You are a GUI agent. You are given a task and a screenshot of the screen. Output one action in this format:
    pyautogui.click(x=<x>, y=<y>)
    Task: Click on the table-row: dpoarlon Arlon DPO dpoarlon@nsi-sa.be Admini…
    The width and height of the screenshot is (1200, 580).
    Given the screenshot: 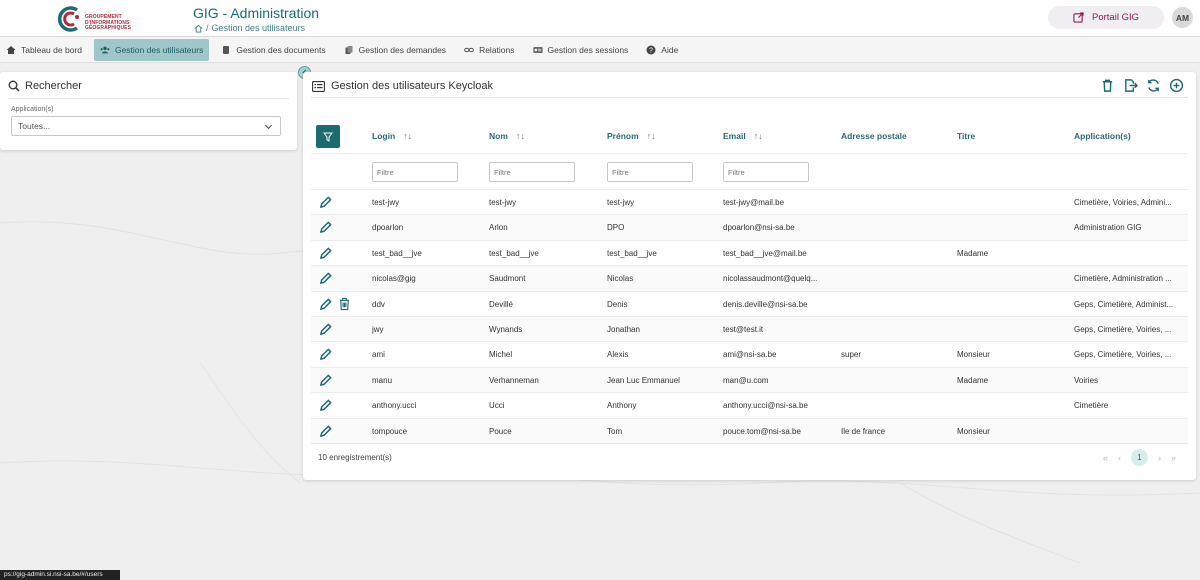 What is the action you would take?
    pyautogui.click(x=749, y=227)
    